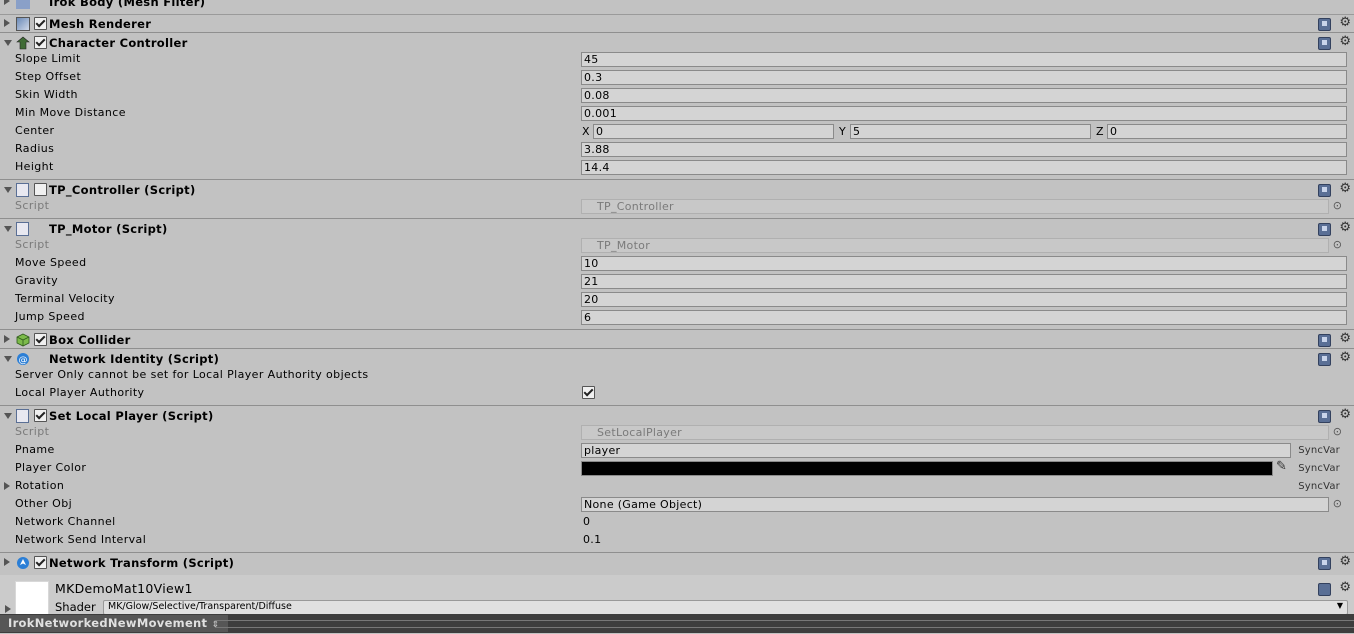  What do you see at coordinates (586, 131) in the screenshot?
I see `x-axis-label: X` at bounding box center [586, 131].